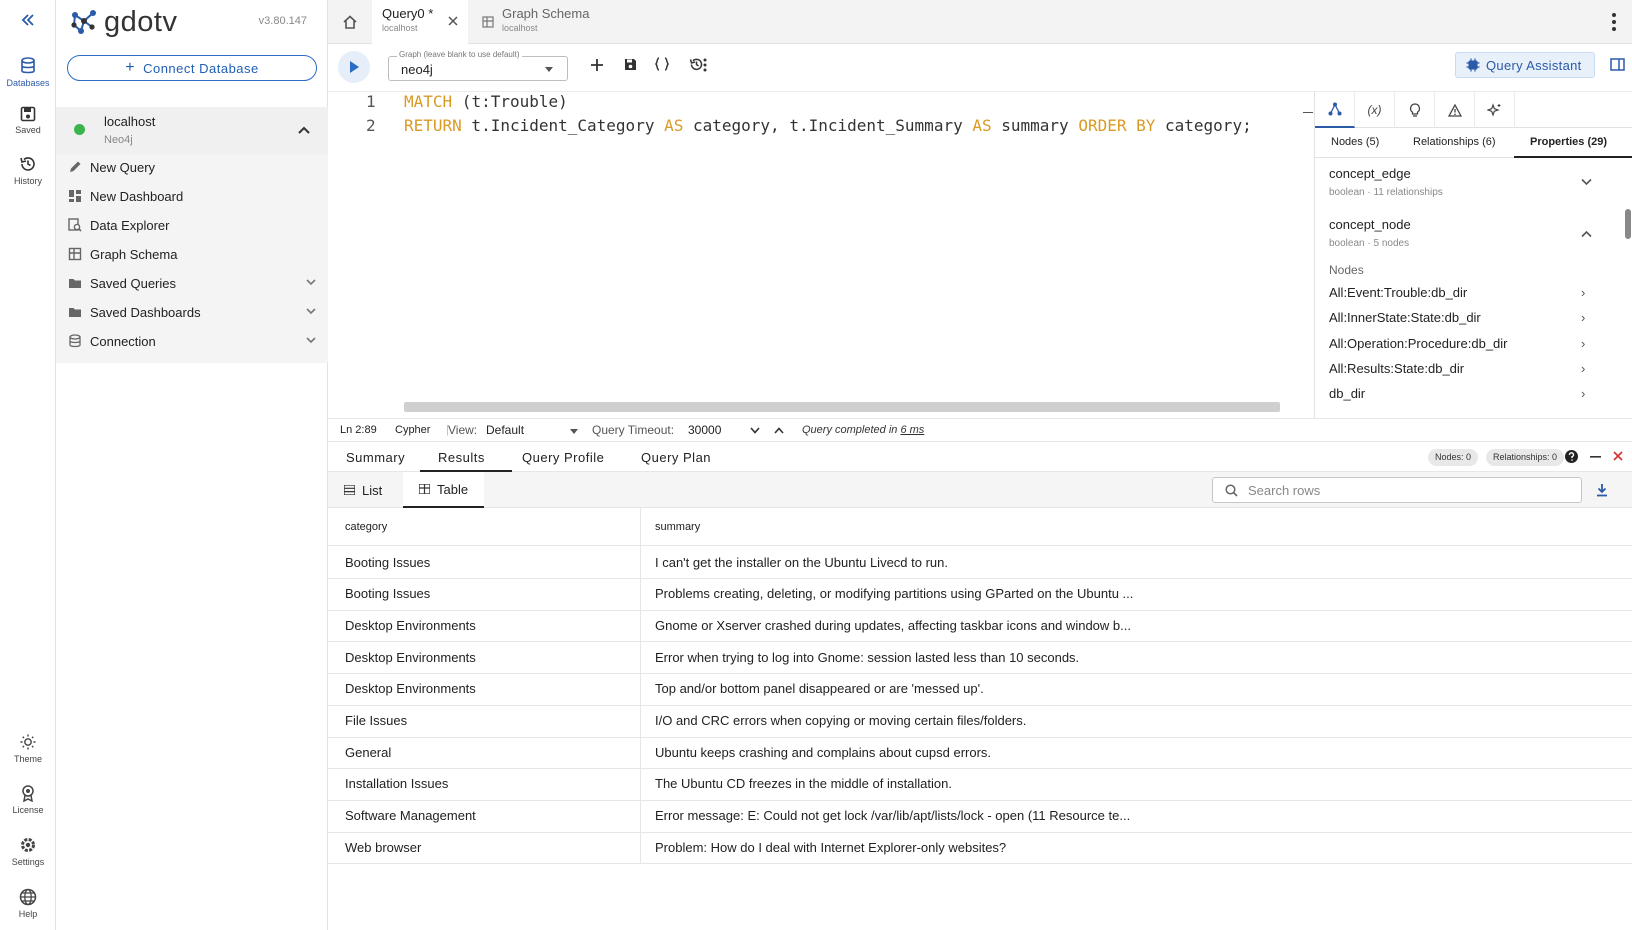 This screenshot has height=930, width=1632. Describe the element at coordinates (354, 67) in the screenshot. I see `run-query-button` at that location.